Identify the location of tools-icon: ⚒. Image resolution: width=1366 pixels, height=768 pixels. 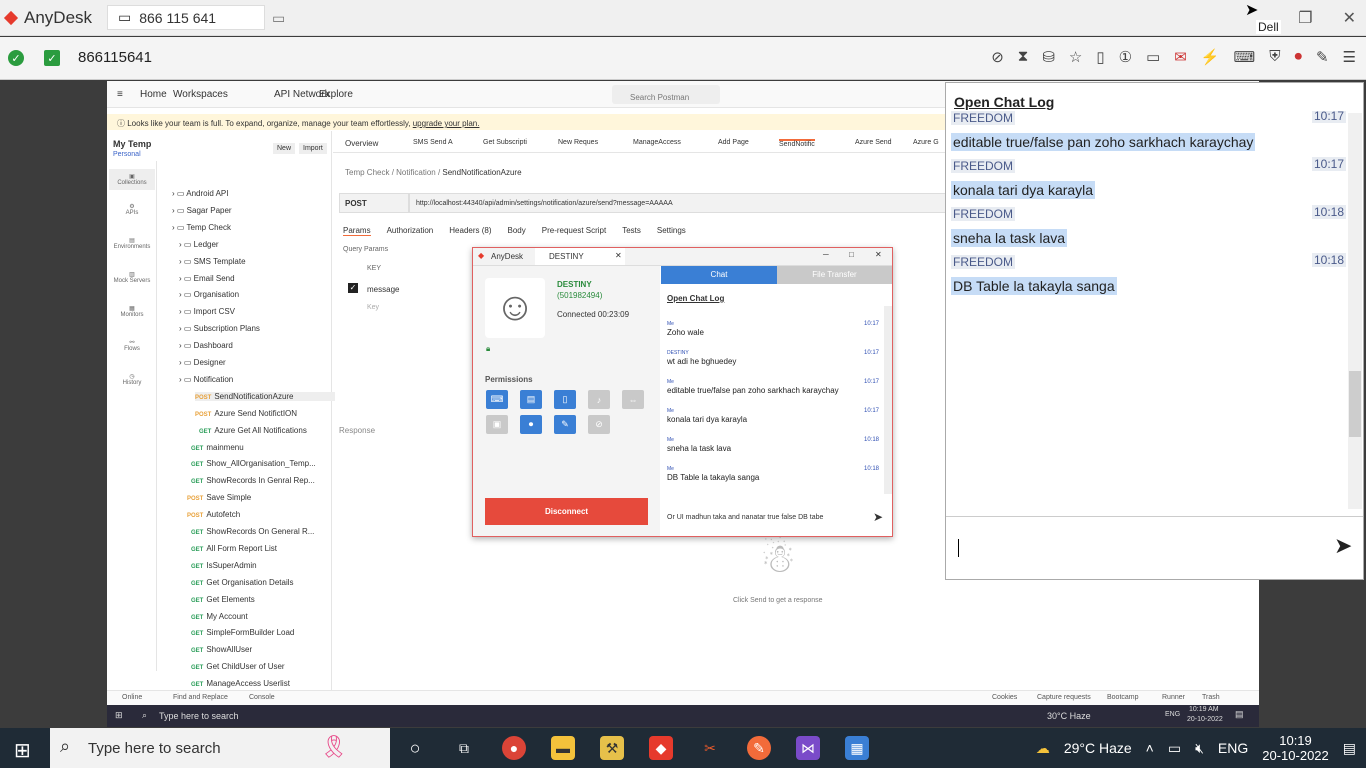
(612, 748).